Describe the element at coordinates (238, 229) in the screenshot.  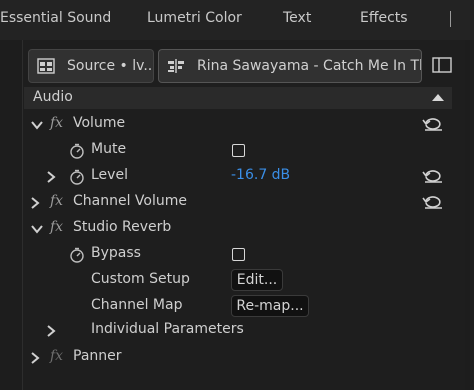
I see `effect-row-studio-reverb: fx Studio Reverb` at that location.